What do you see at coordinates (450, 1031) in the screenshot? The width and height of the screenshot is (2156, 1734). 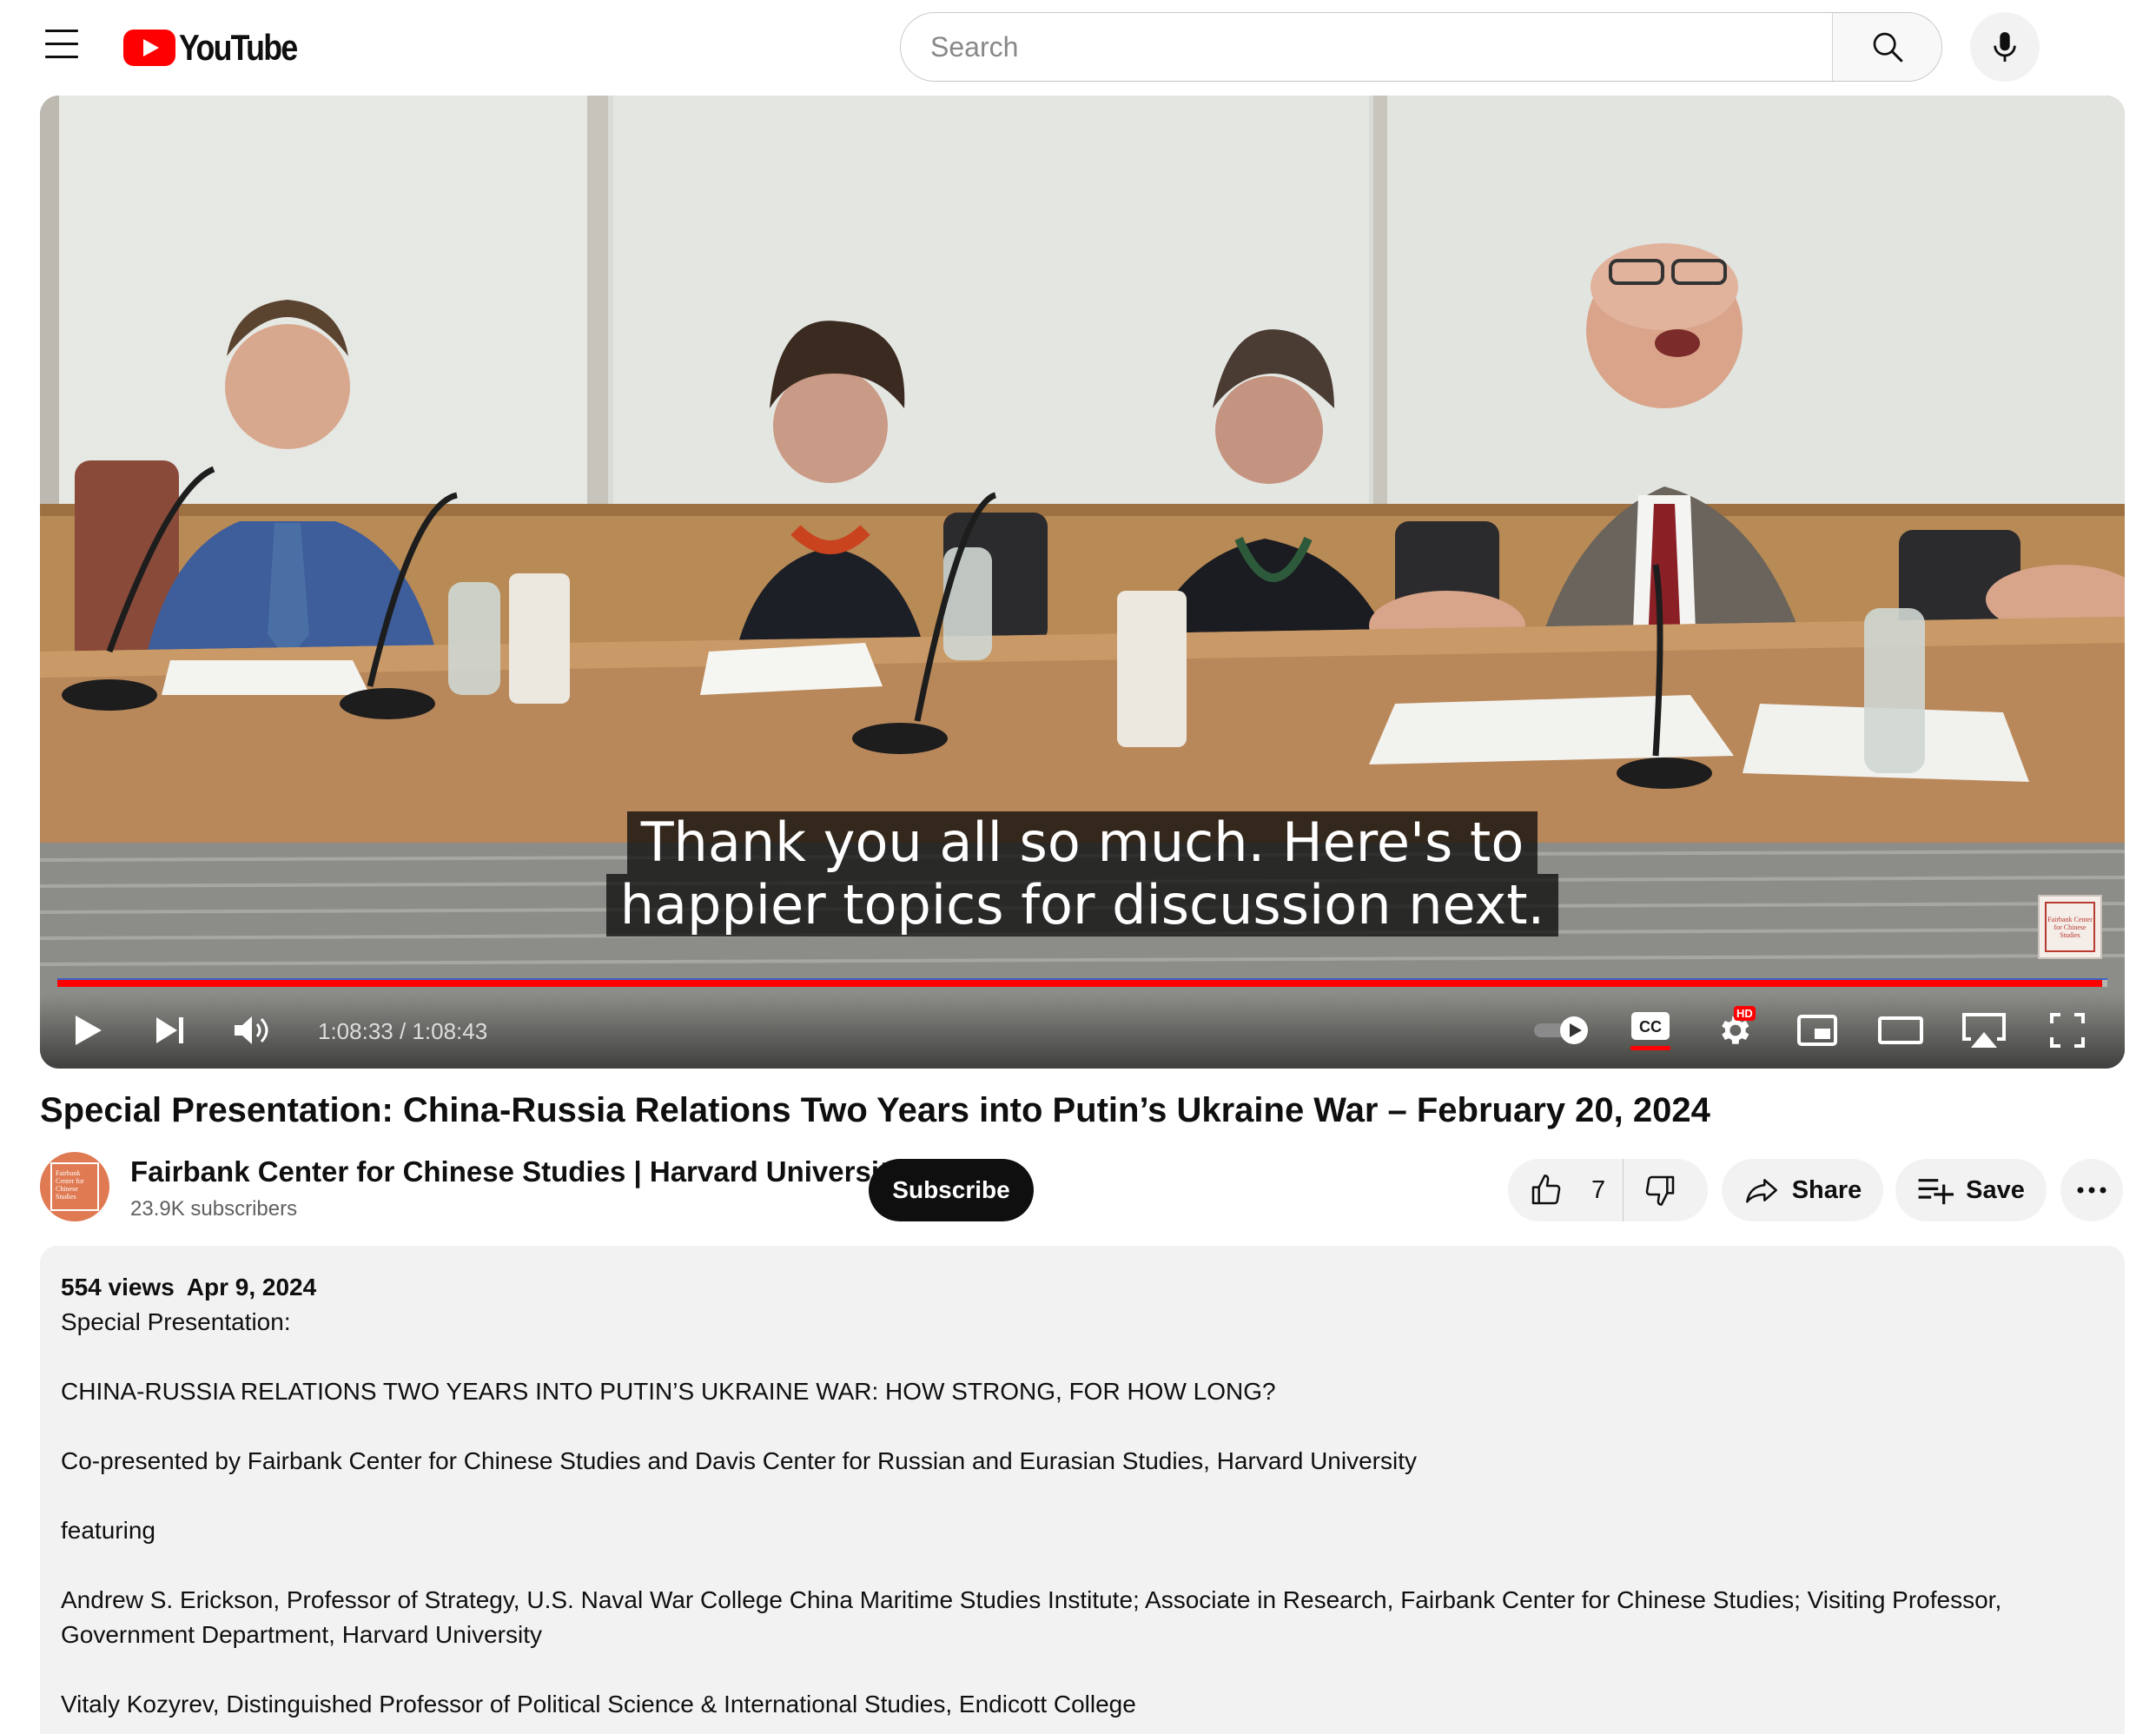 I see `duration: 1:08:43` at bounding box center [450, 1031].